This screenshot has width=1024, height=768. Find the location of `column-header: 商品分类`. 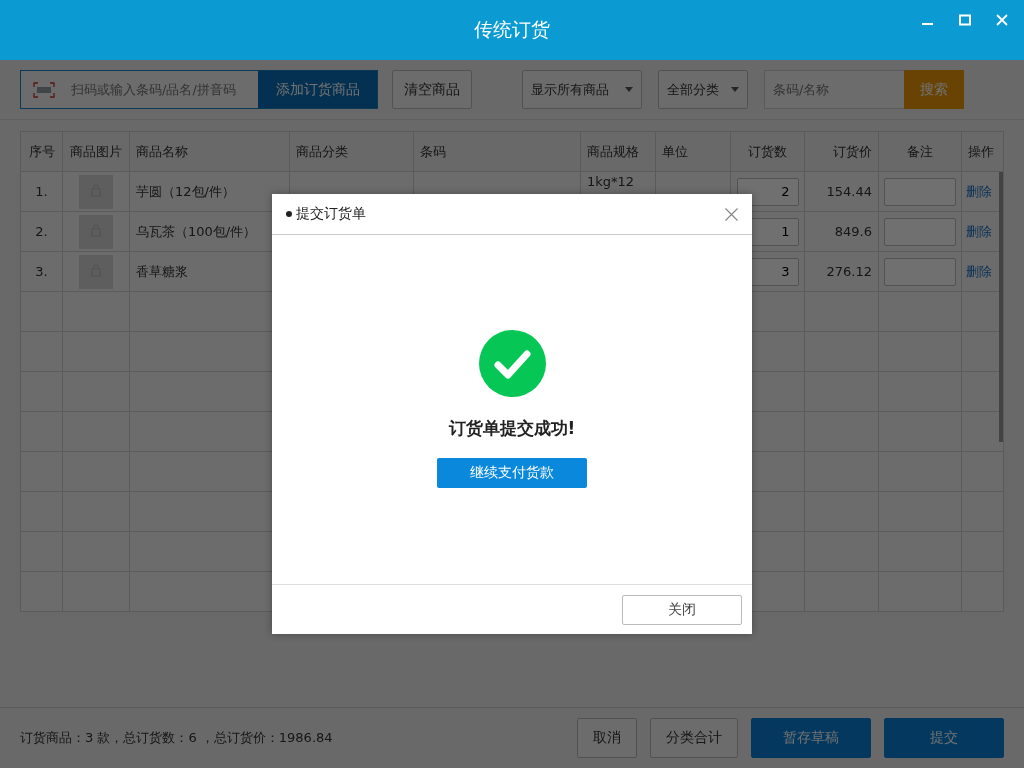

column-header: 商品分类 is located at coordinates (352, 152).